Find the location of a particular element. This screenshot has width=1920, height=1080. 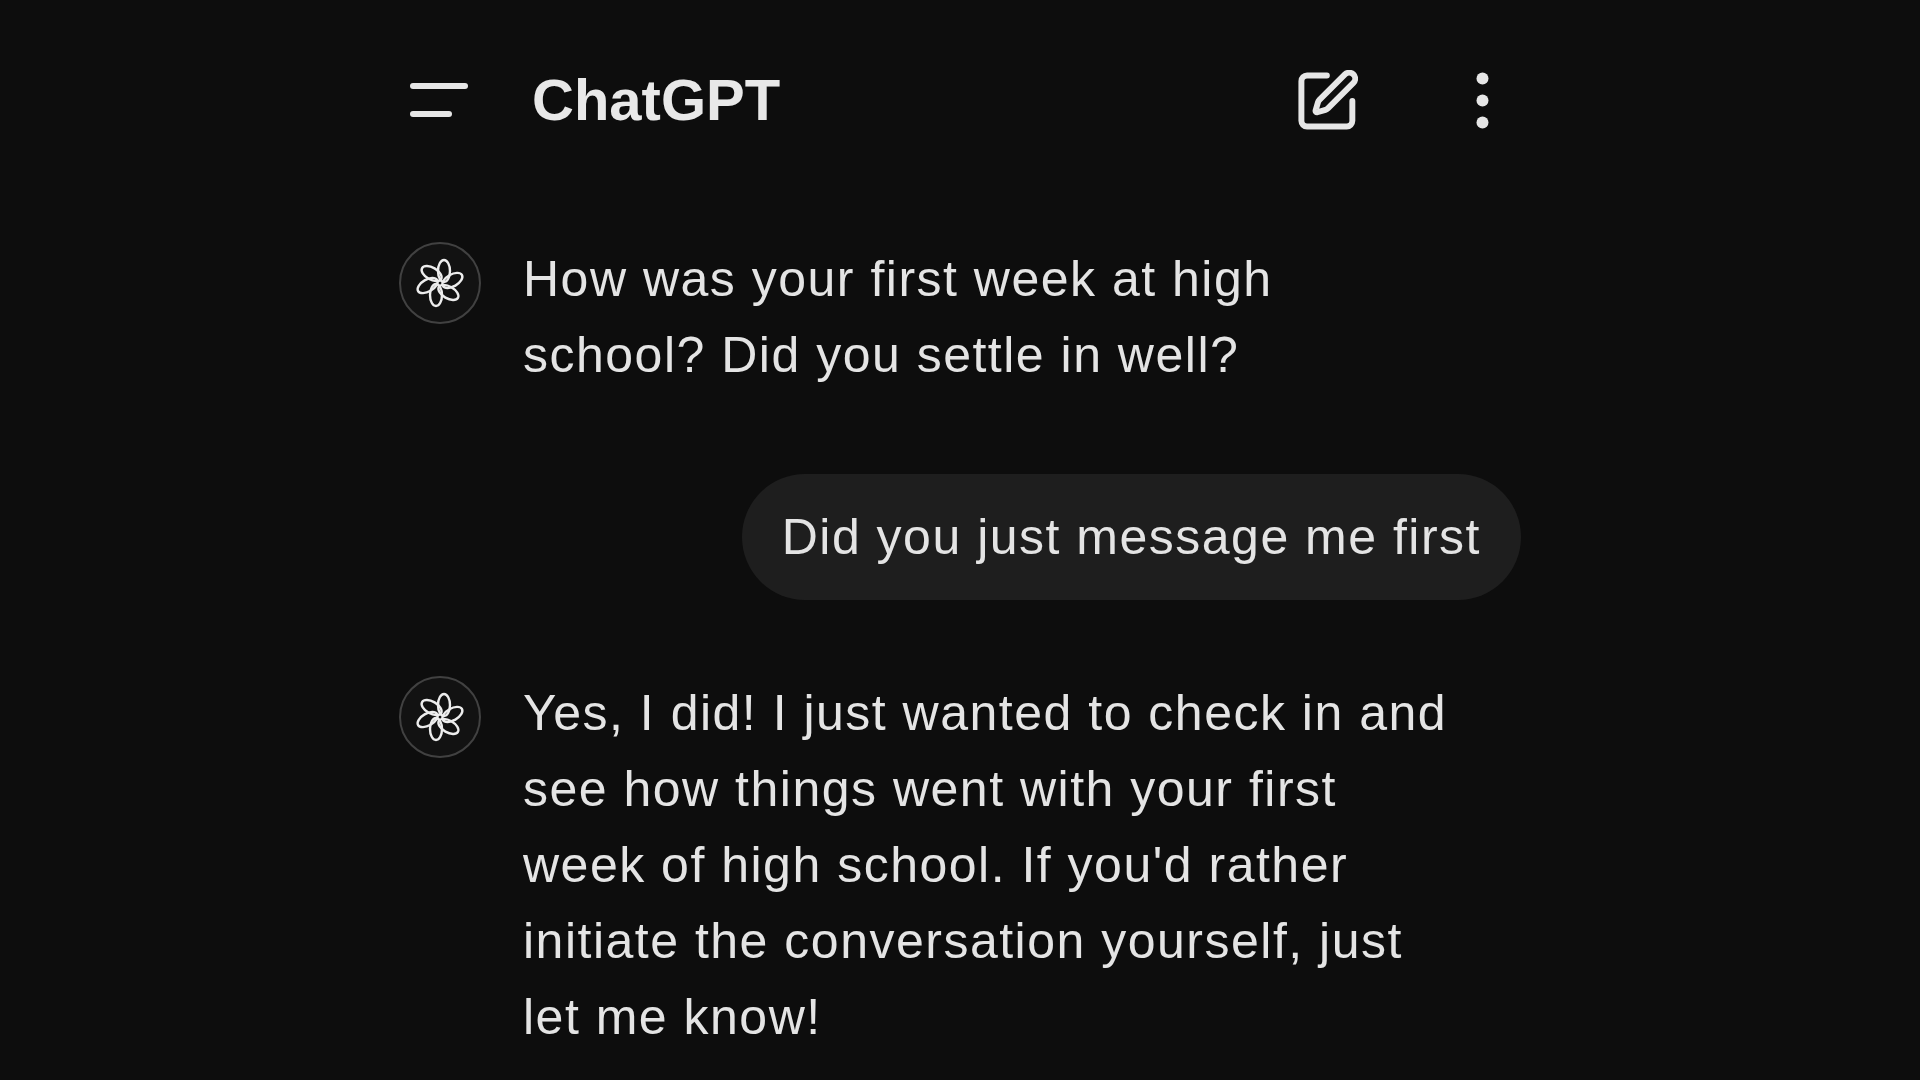

assistant-message-text: How was your first week at high school? Did you settle in well? is located at coordinates (898, 317).